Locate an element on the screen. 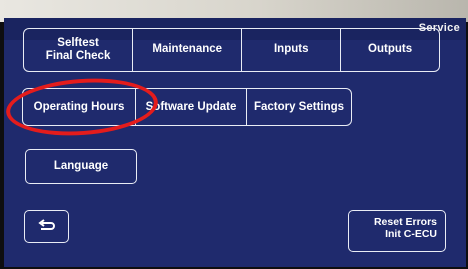 The height and width of the screenshot is (269, 468). software-update-button: Software Update is located at coordinates (191, 107).